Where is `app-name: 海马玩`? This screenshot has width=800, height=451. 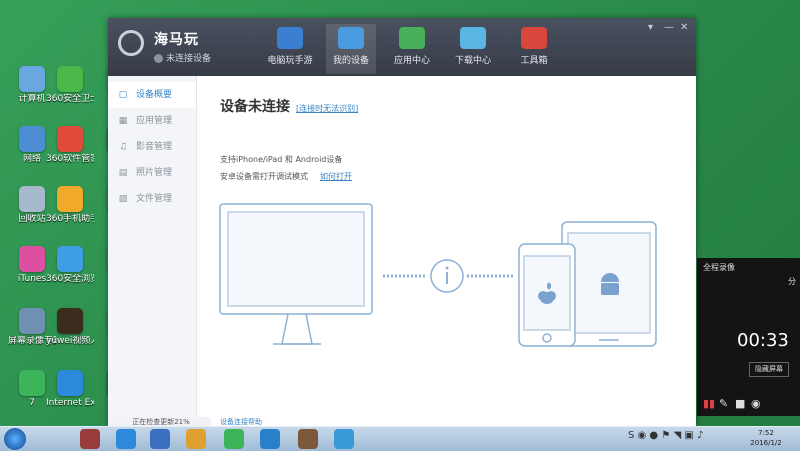 app-name: 海马玩 is located at coordinates (176, 40).